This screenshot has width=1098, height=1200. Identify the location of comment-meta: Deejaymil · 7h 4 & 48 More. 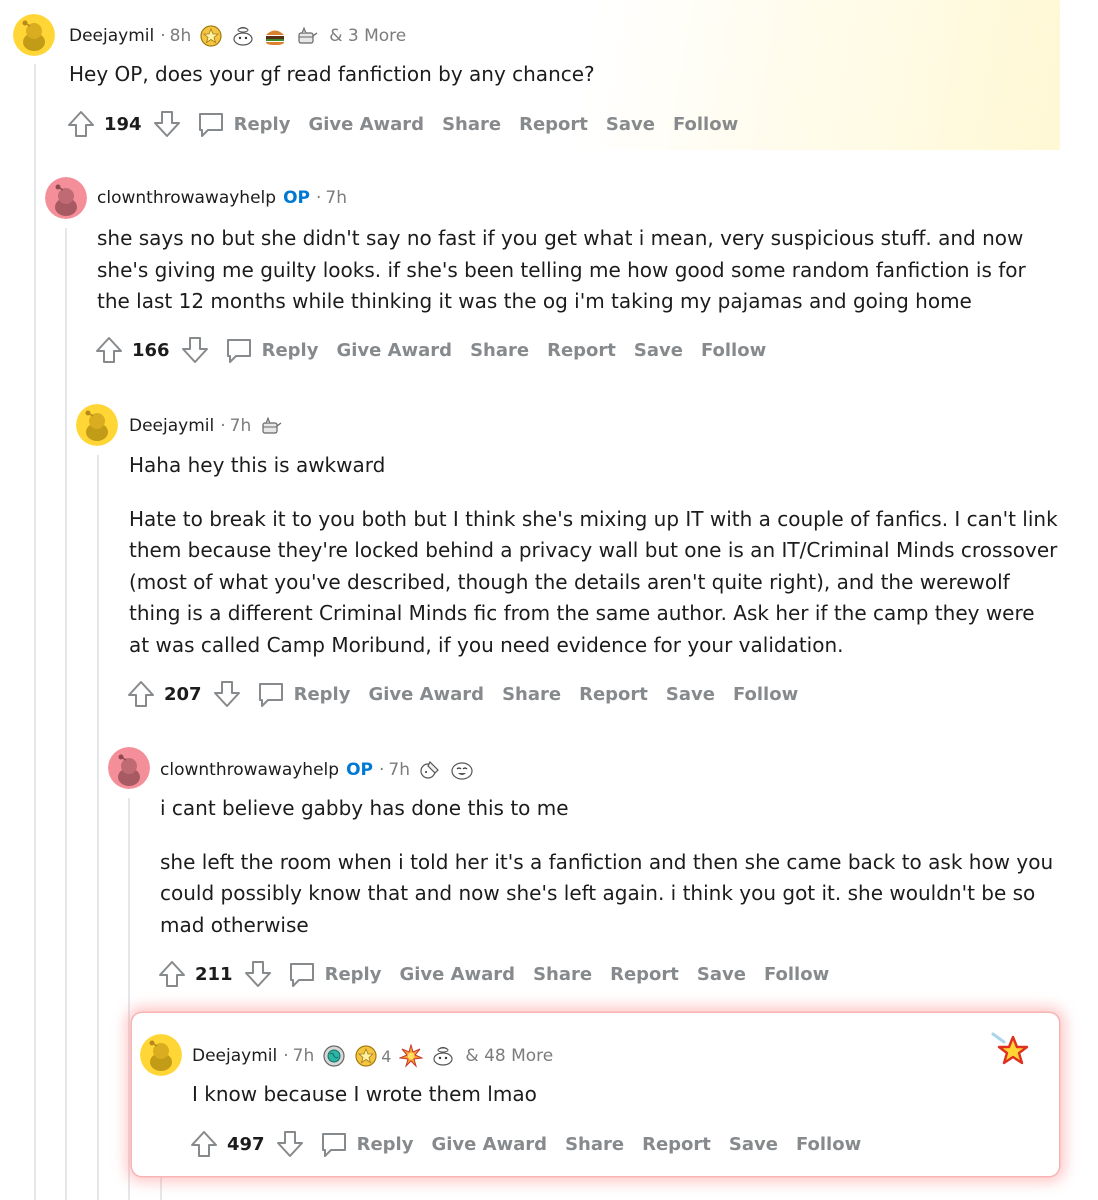
(373, 1056).